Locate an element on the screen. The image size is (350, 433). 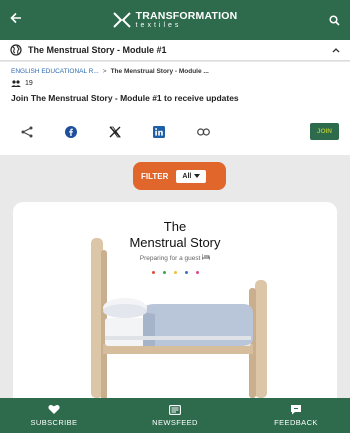
back-arrow-icon is located at coordinates (20, 20).